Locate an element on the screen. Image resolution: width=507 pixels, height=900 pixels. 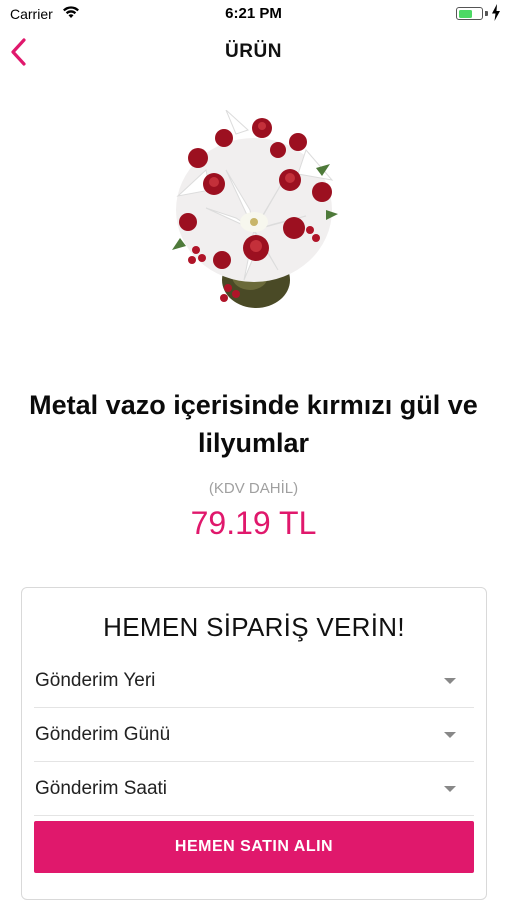
nav-bar: ÜRÜN is located at coordinates (253, 51).